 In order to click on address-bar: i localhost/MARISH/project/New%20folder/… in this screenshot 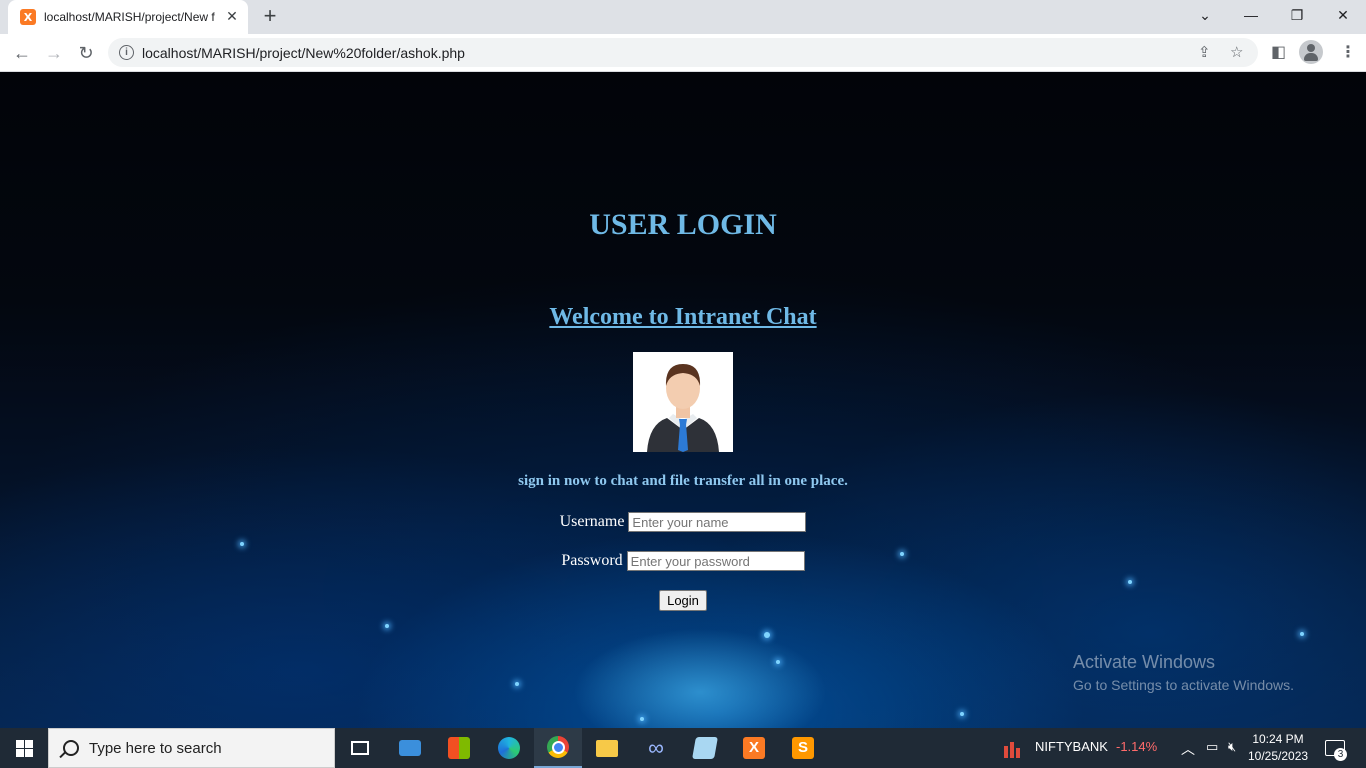, I will do `click(683, 52)`.